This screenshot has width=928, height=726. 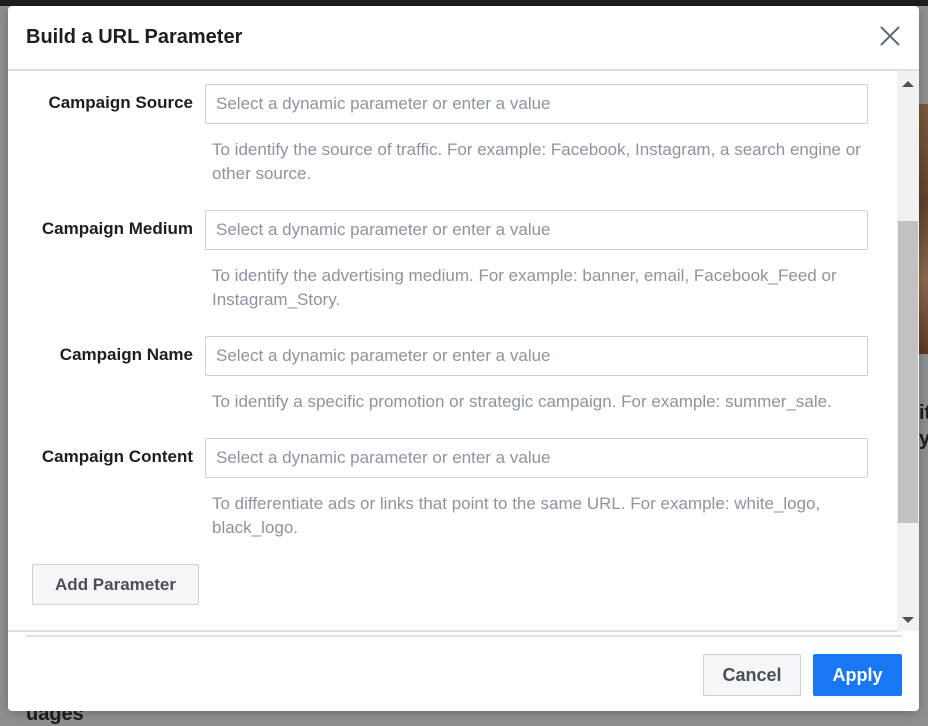 I want to click on campaign-medium-label: Campaign Medium, so click(x=117, y=228).